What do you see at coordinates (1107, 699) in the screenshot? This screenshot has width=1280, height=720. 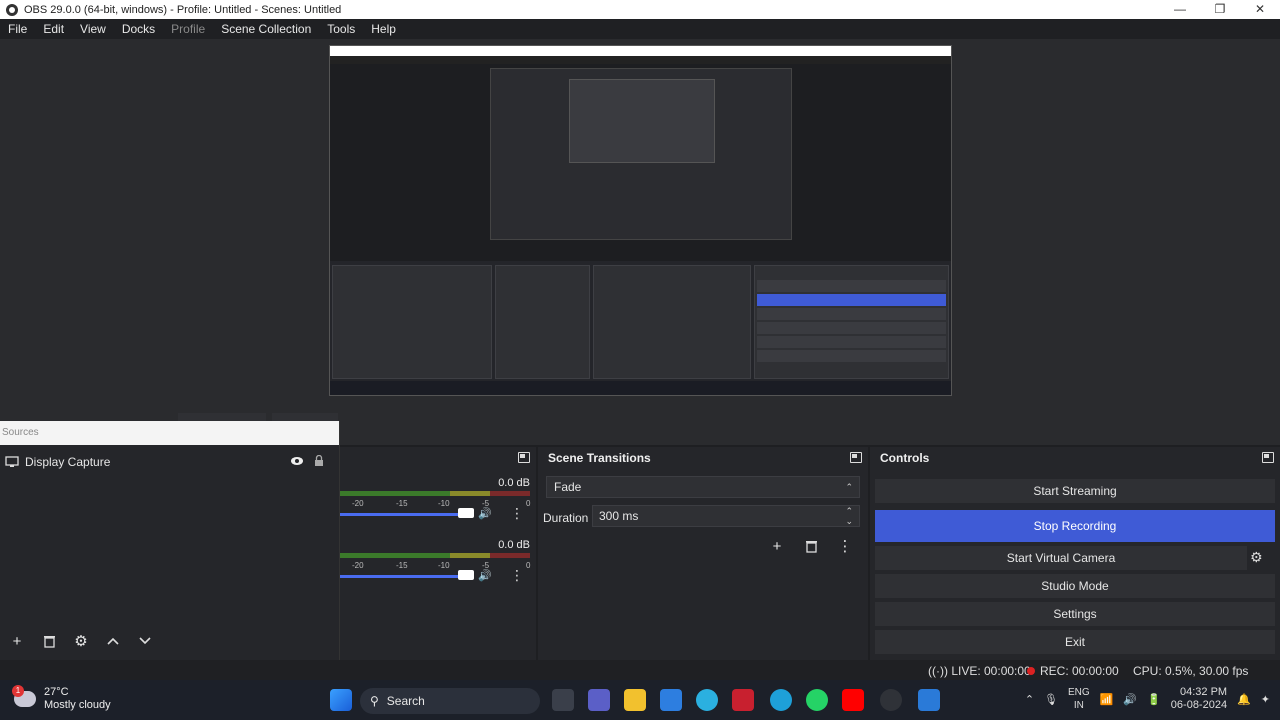 I see `wifi-icon: 📶` at bounding box center [1107, 699].